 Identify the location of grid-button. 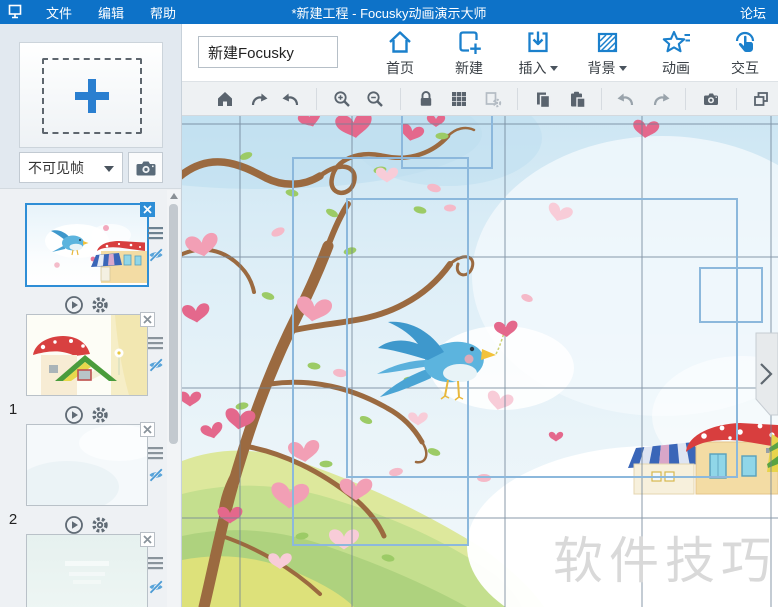
(459, 98).